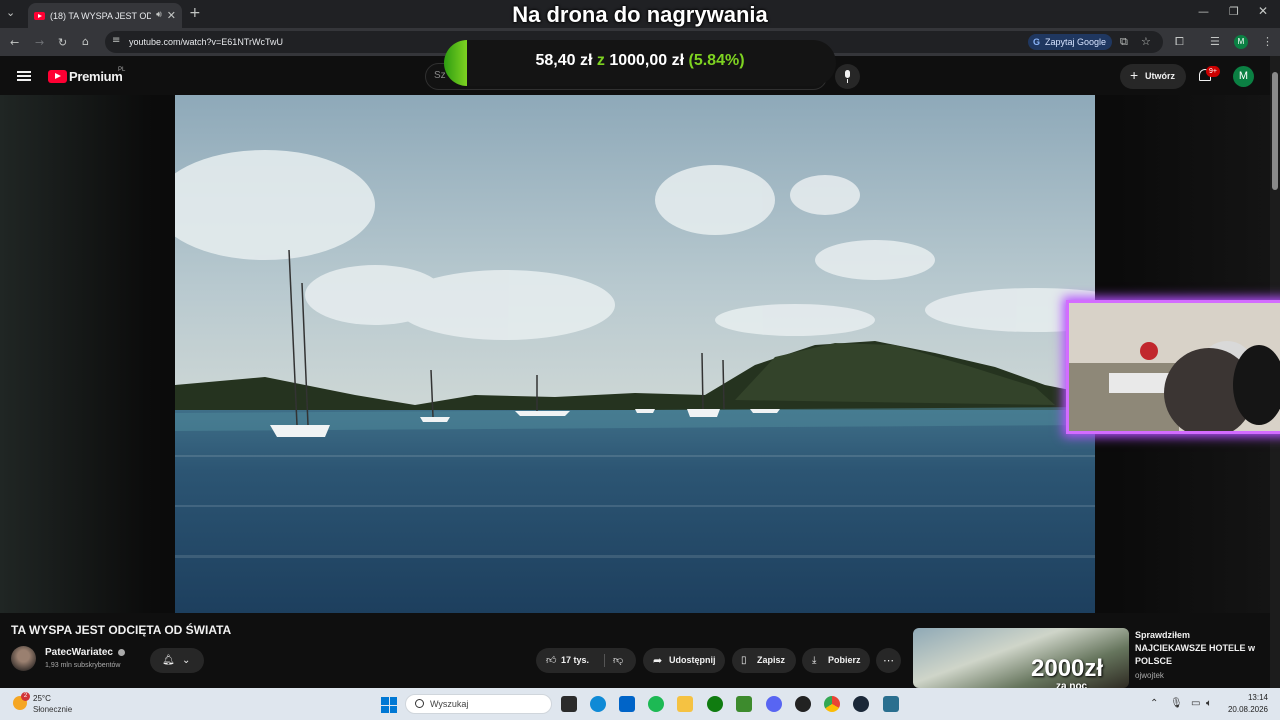  What do you see at coordinates (1213, 71) in the screenshot?
I see `notification-badge: 9+` at bounding box center [1213, 71].